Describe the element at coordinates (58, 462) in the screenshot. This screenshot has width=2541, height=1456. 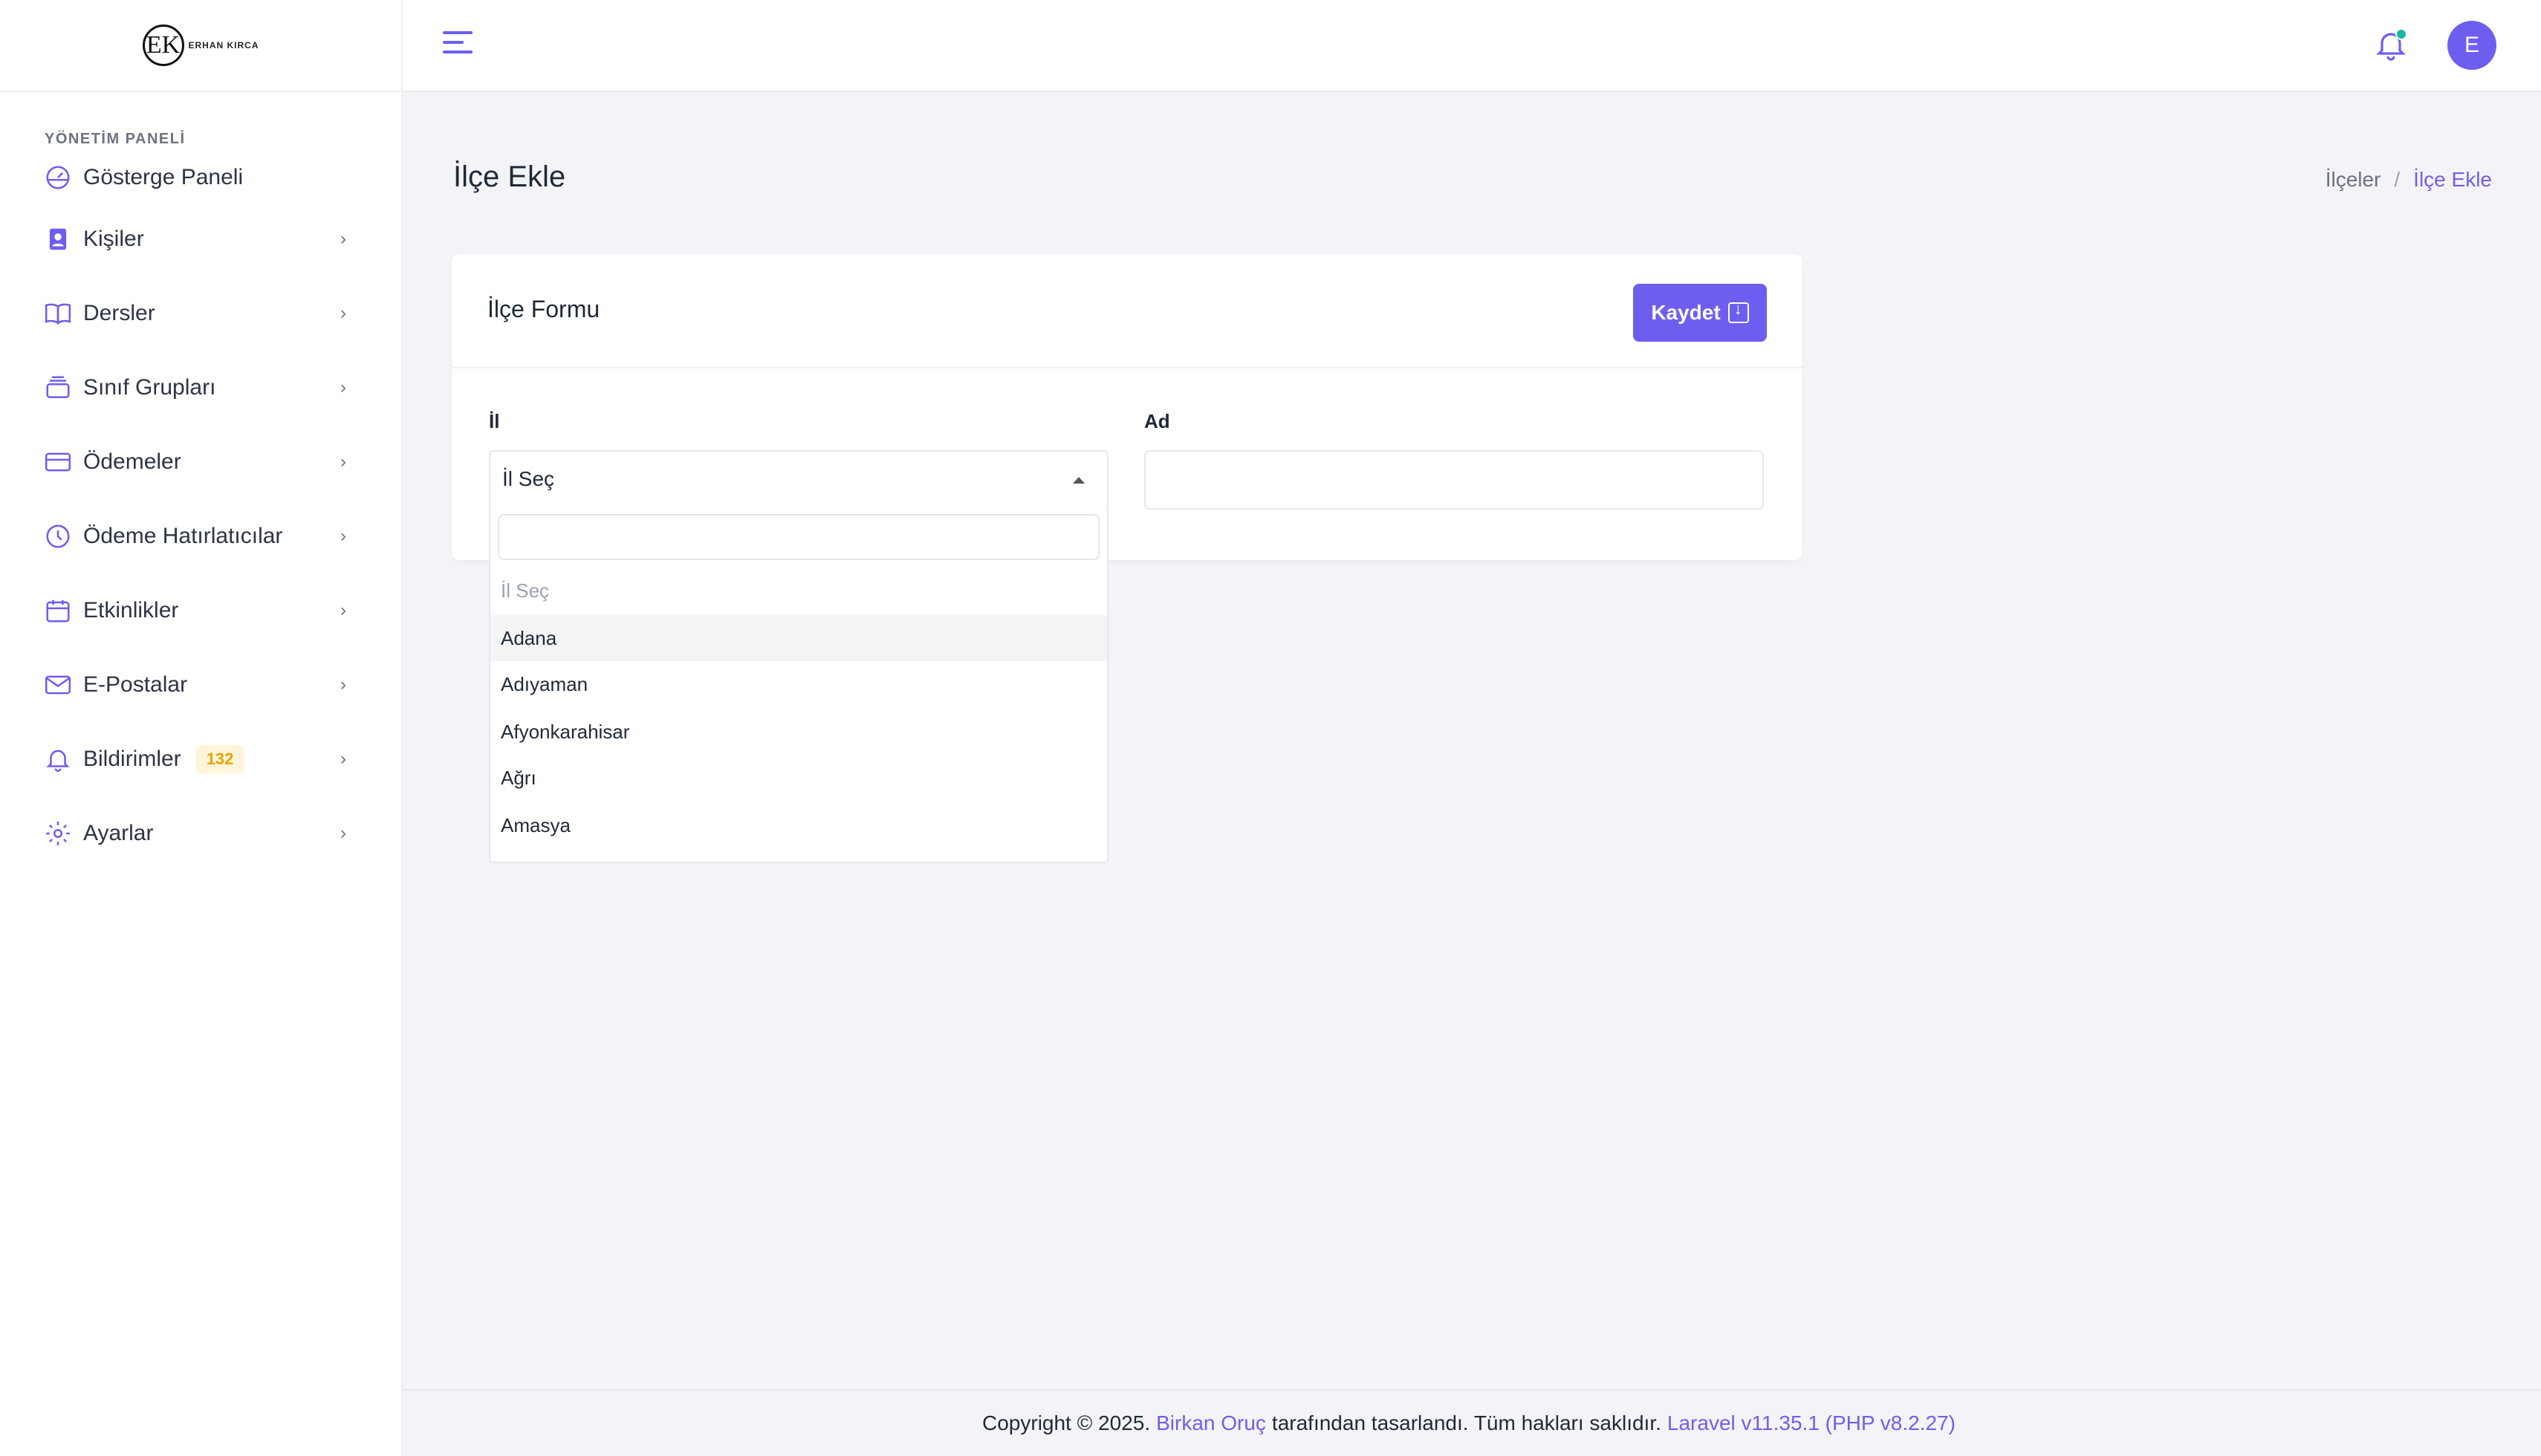
I see `credit-card-icon` at that location.